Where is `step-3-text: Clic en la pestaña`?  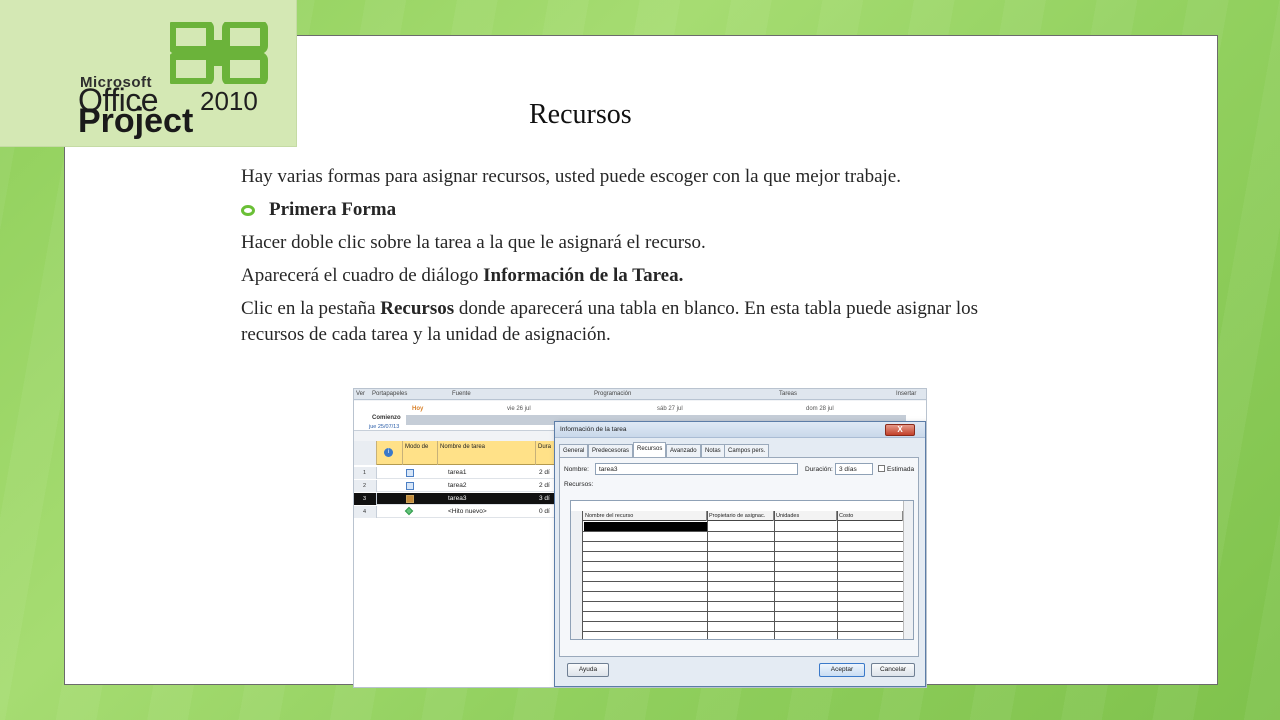 step-3-text: Clic en la pestaña is located at coordinates (311, 308).